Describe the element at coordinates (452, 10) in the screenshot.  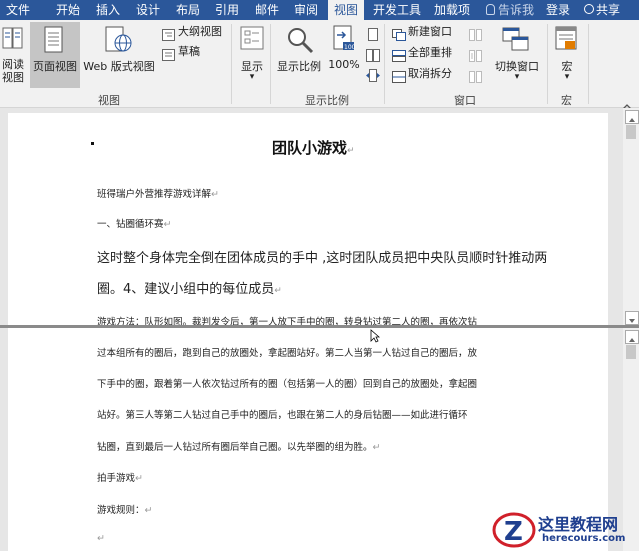
I see `tab-addins: 加载项` at that location.